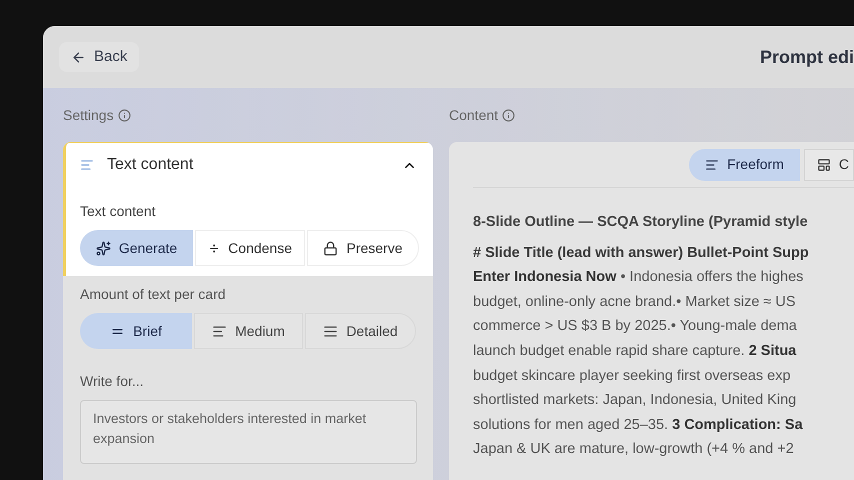 This screenshot has width=854, height=480. I want to click on field-label: Amount of text per card, so click(153, 294).